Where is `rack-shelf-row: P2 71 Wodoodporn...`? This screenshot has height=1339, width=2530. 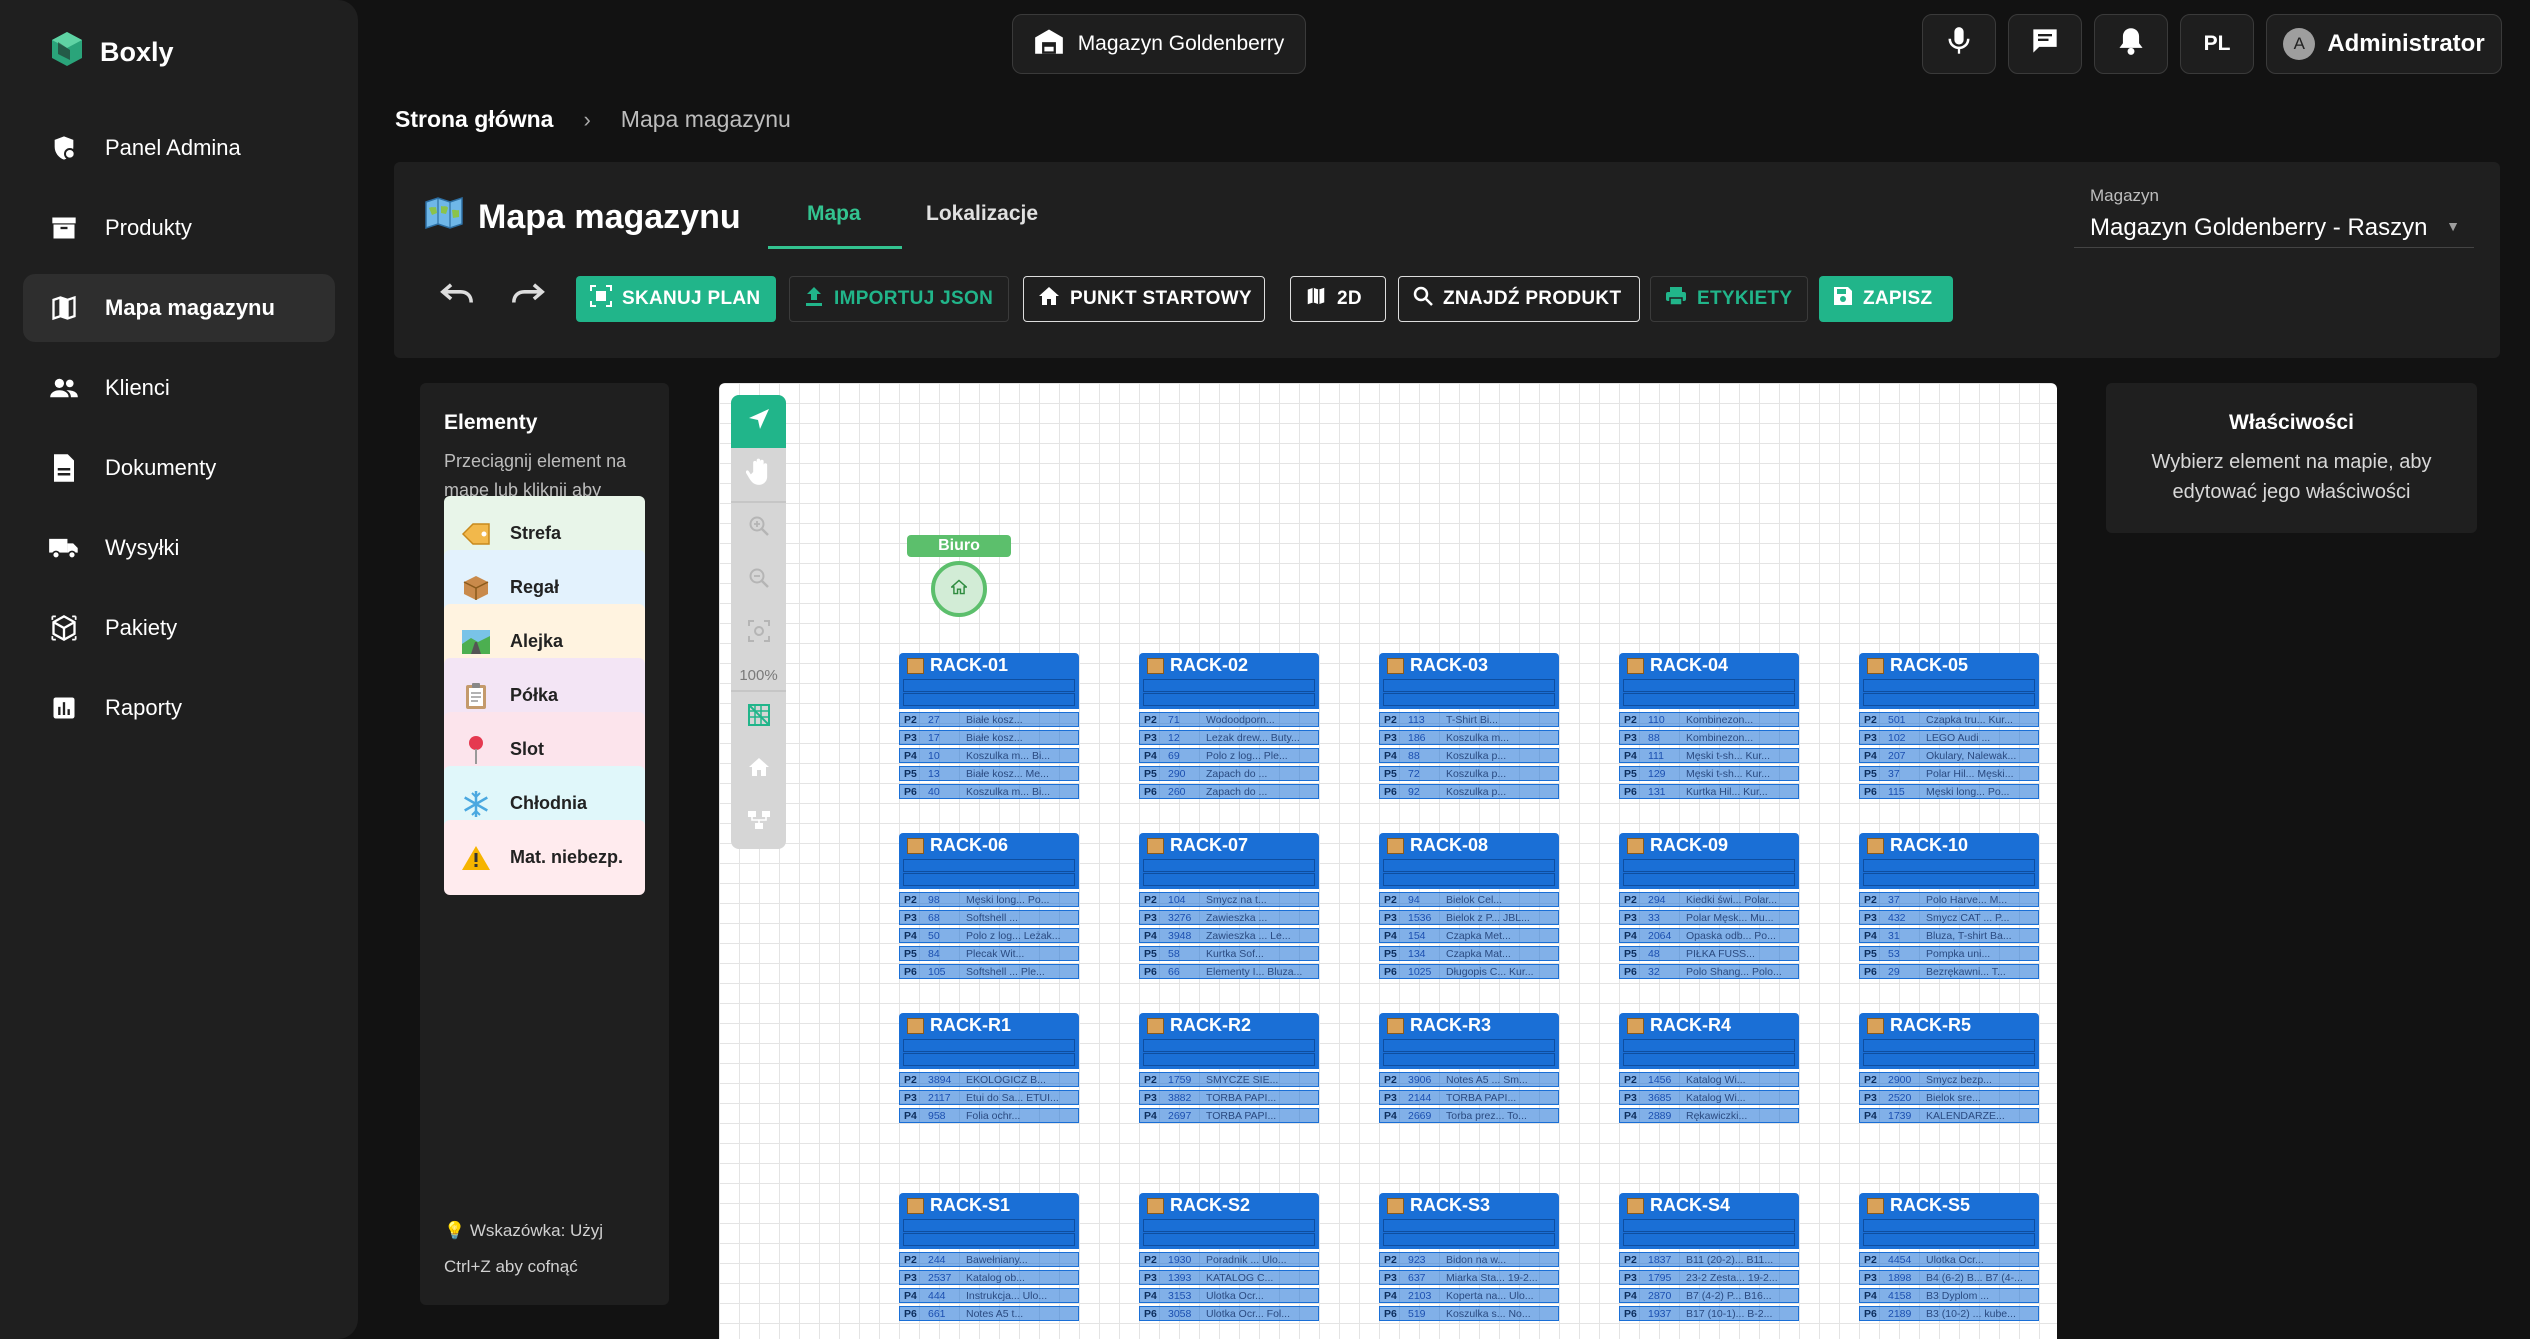 rack-shelf-row: P2 71 Wodoodporn... is located at coordinates (1229, 719).